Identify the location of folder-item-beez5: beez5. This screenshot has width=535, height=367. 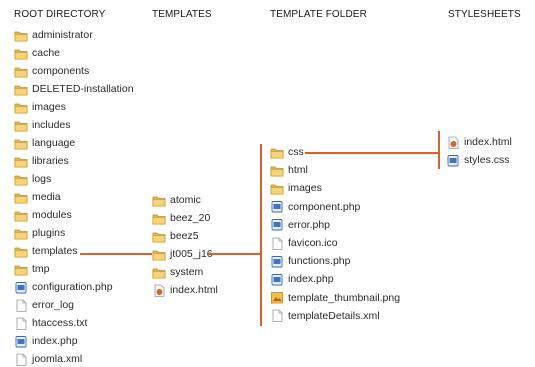
(175, 236).